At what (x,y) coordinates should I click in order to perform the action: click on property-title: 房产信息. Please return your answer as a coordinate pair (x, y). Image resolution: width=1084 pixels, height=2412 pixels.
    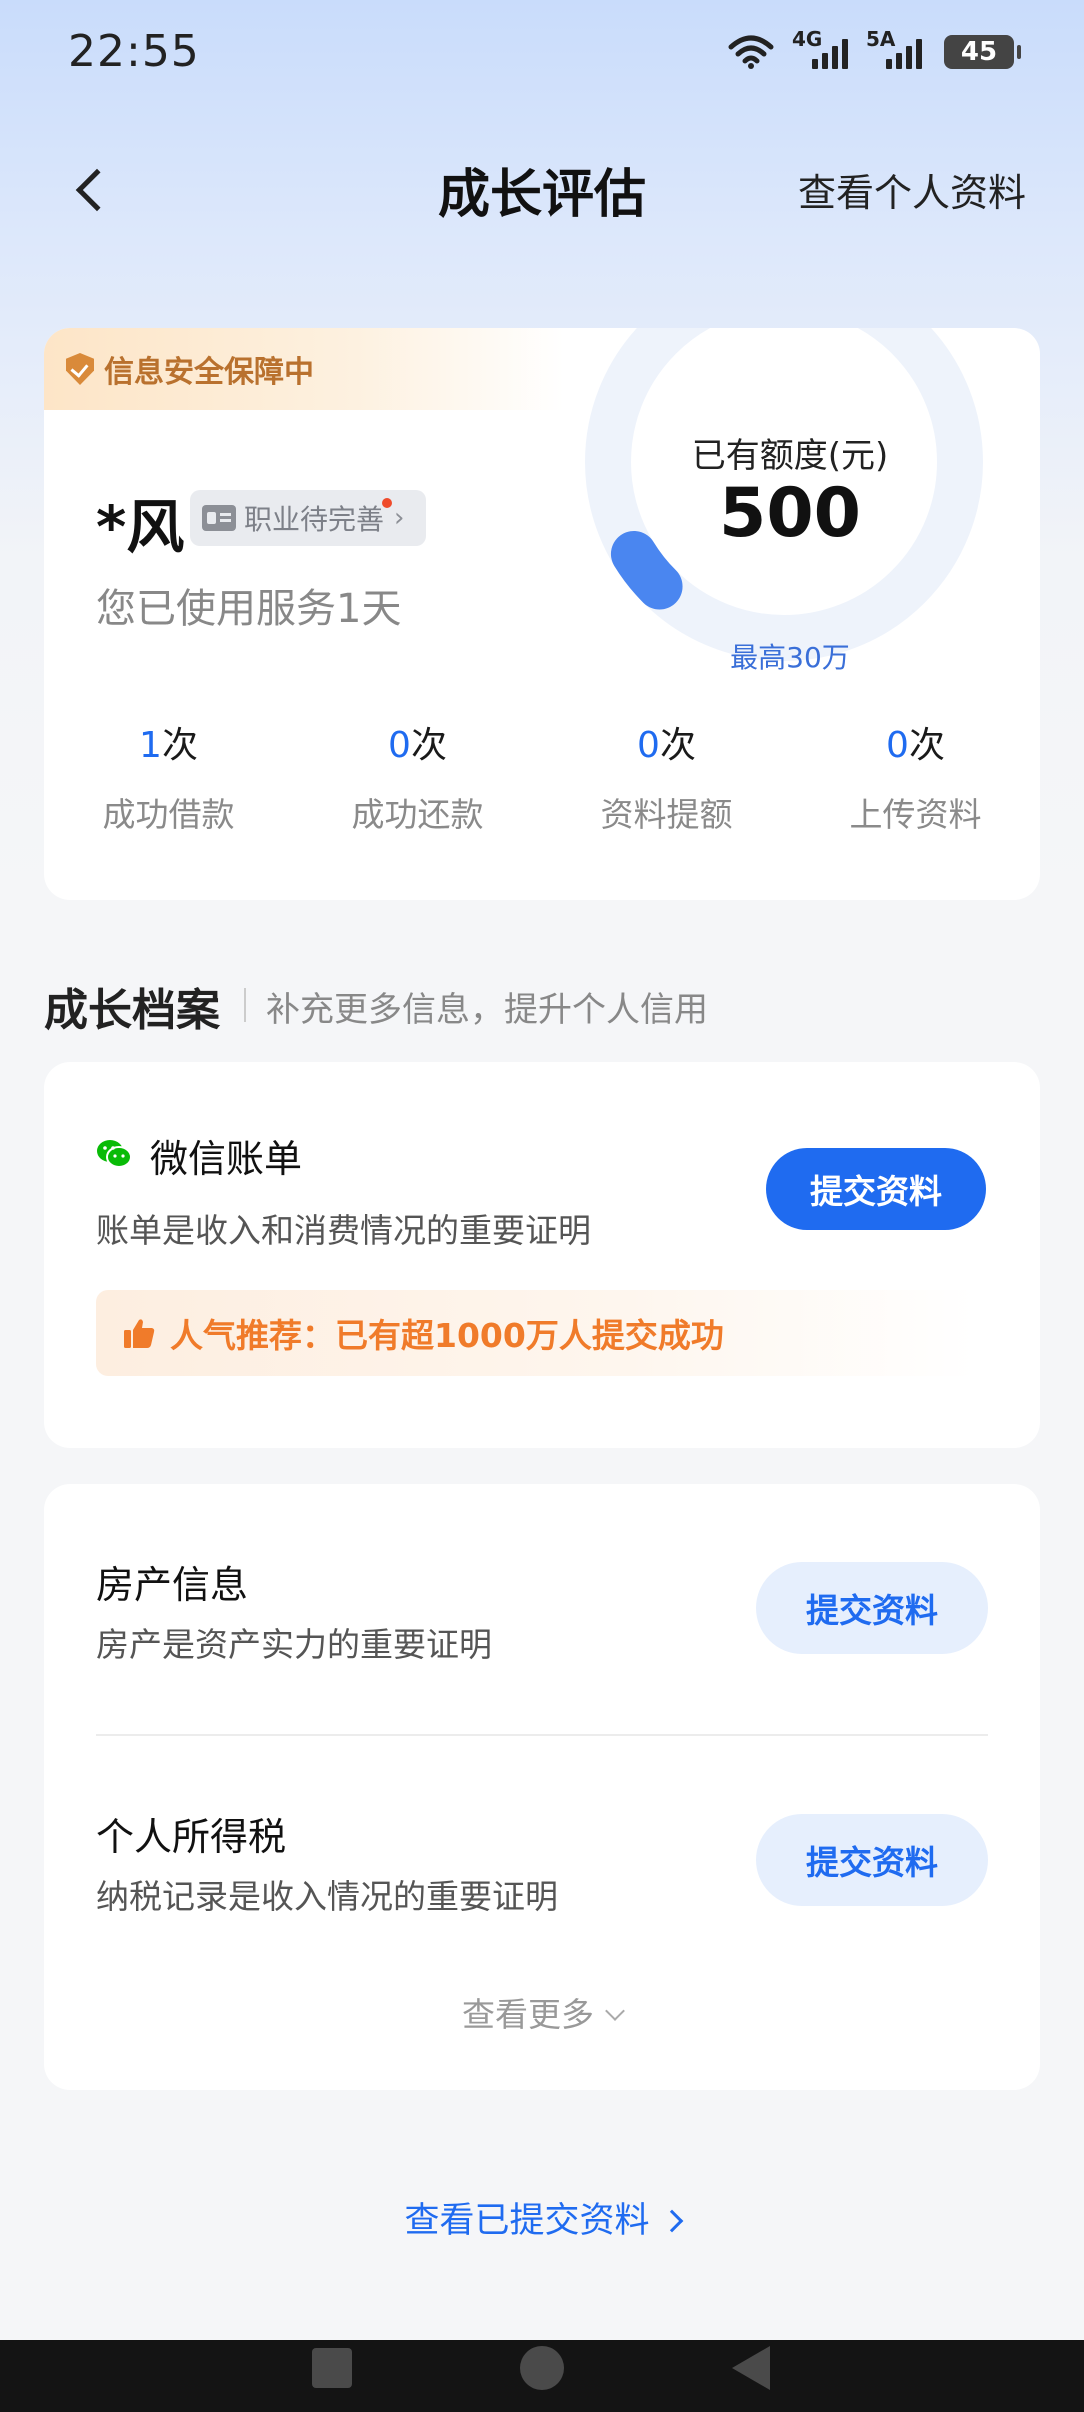
    Looking at the image, I should click on (172, 1585).